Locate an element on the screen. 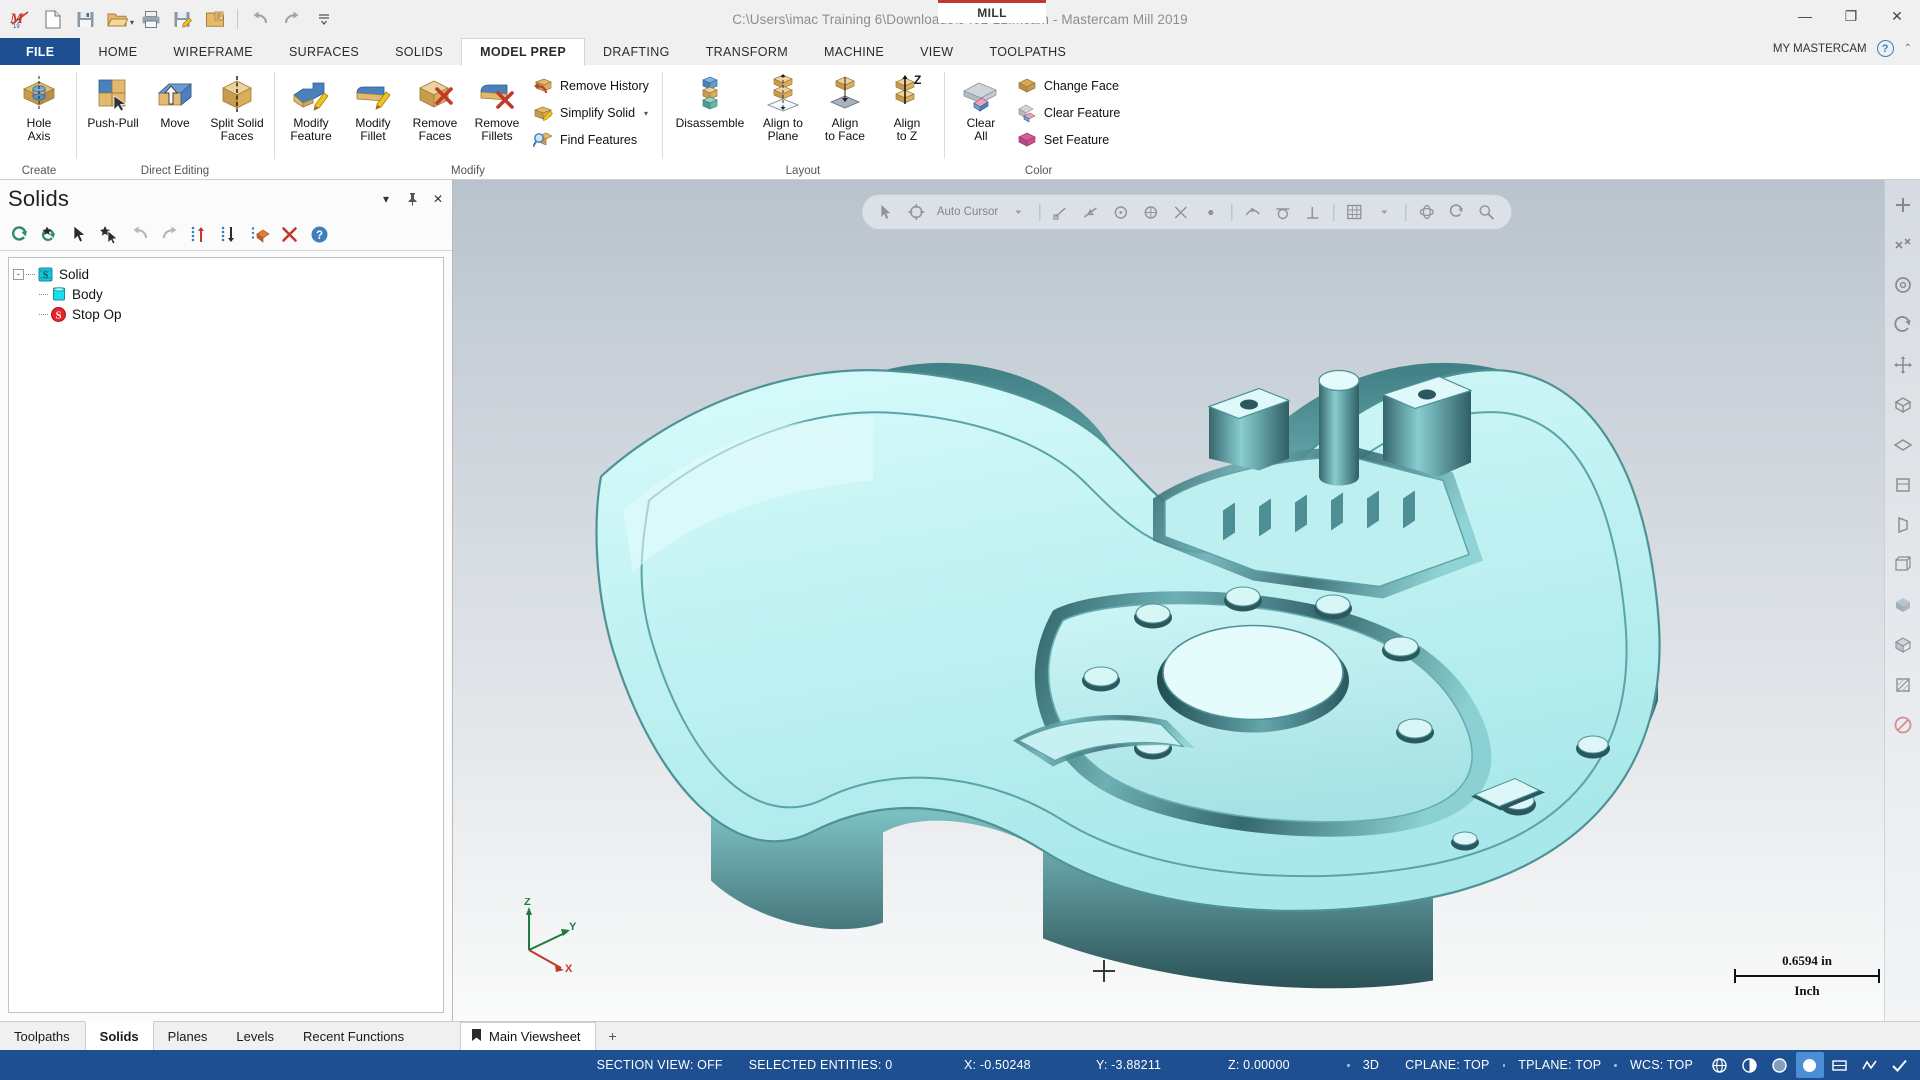 The image size is (1920, 1080). bottom-tab-levels: Levels is located at coordinates (255, 1036).